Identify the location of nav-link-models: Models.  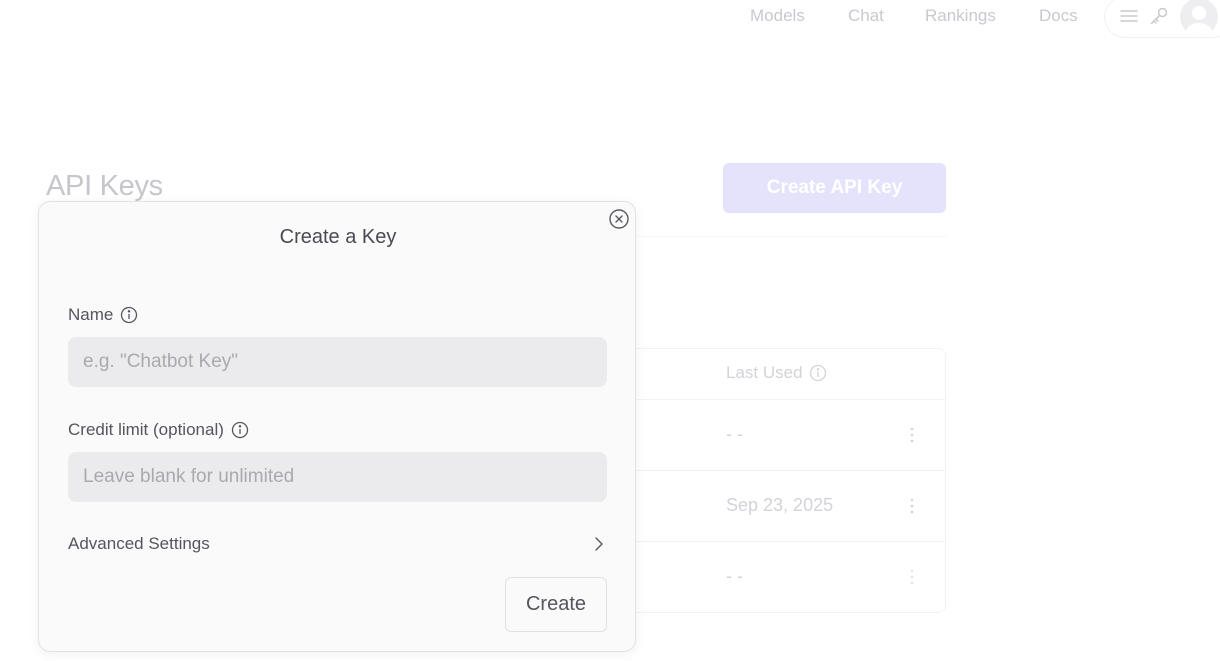
(777, 16).